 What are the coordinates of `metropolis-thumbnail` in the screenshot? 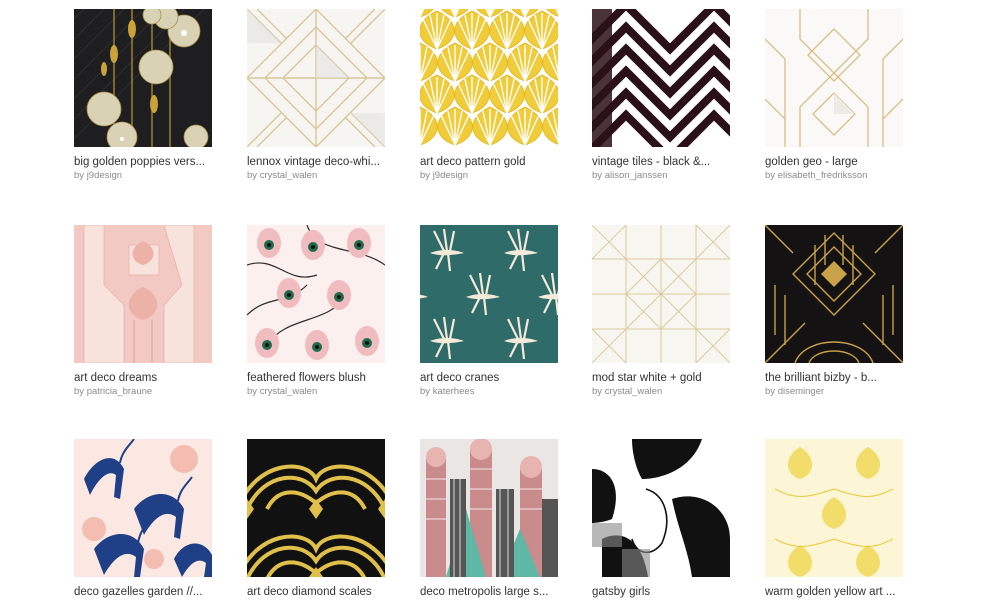 It's located at (489, 508).